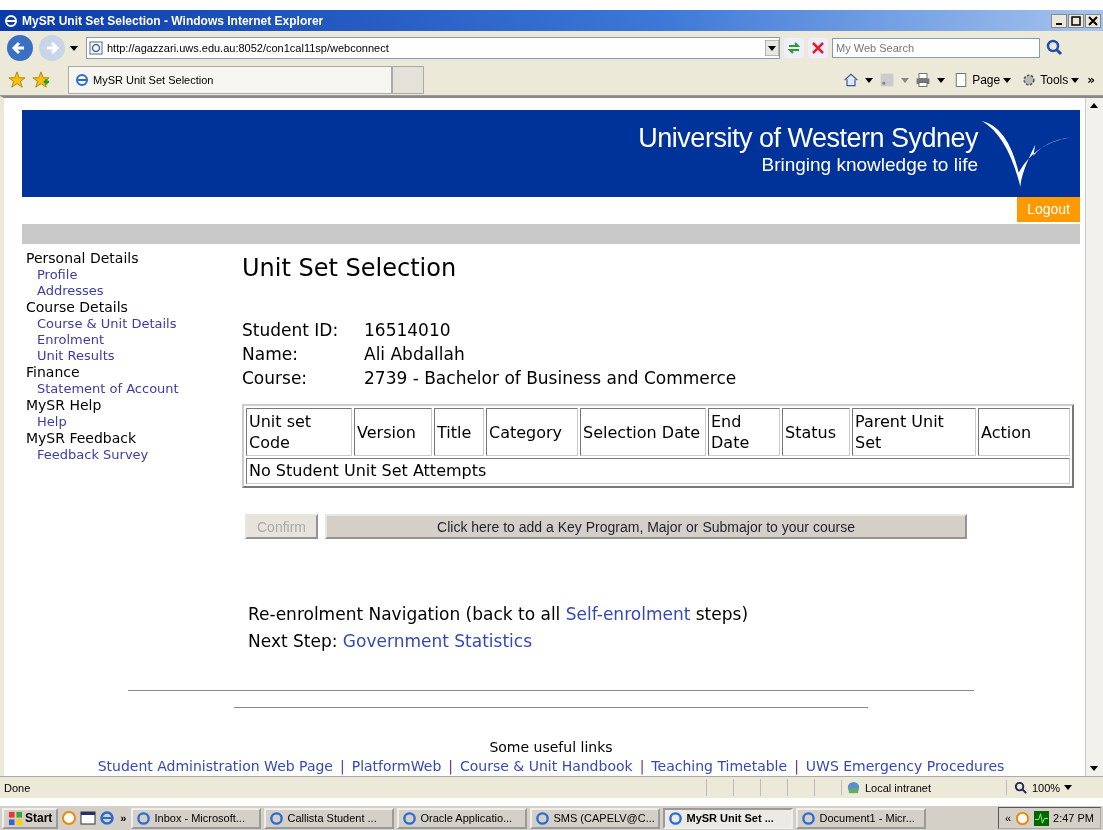 The height and width of the screenshot is (830, 1103). Describe the element at coordinates (1059, 20) in the screenshot. I see `minimize-button` at that location.